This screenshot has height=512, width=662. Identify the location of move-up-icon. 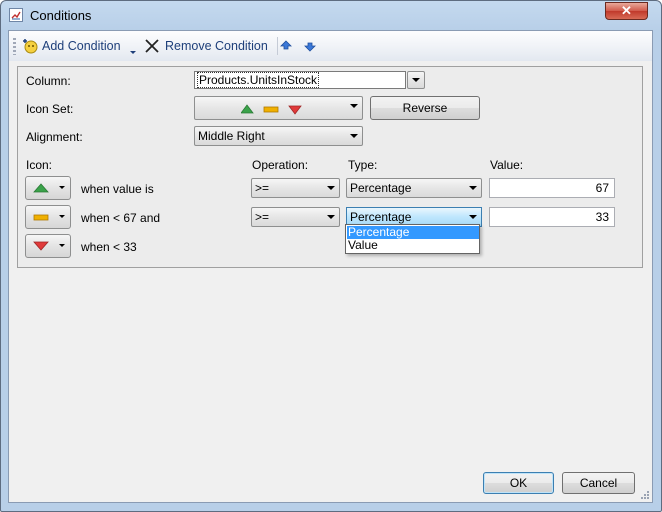
(286, 47).